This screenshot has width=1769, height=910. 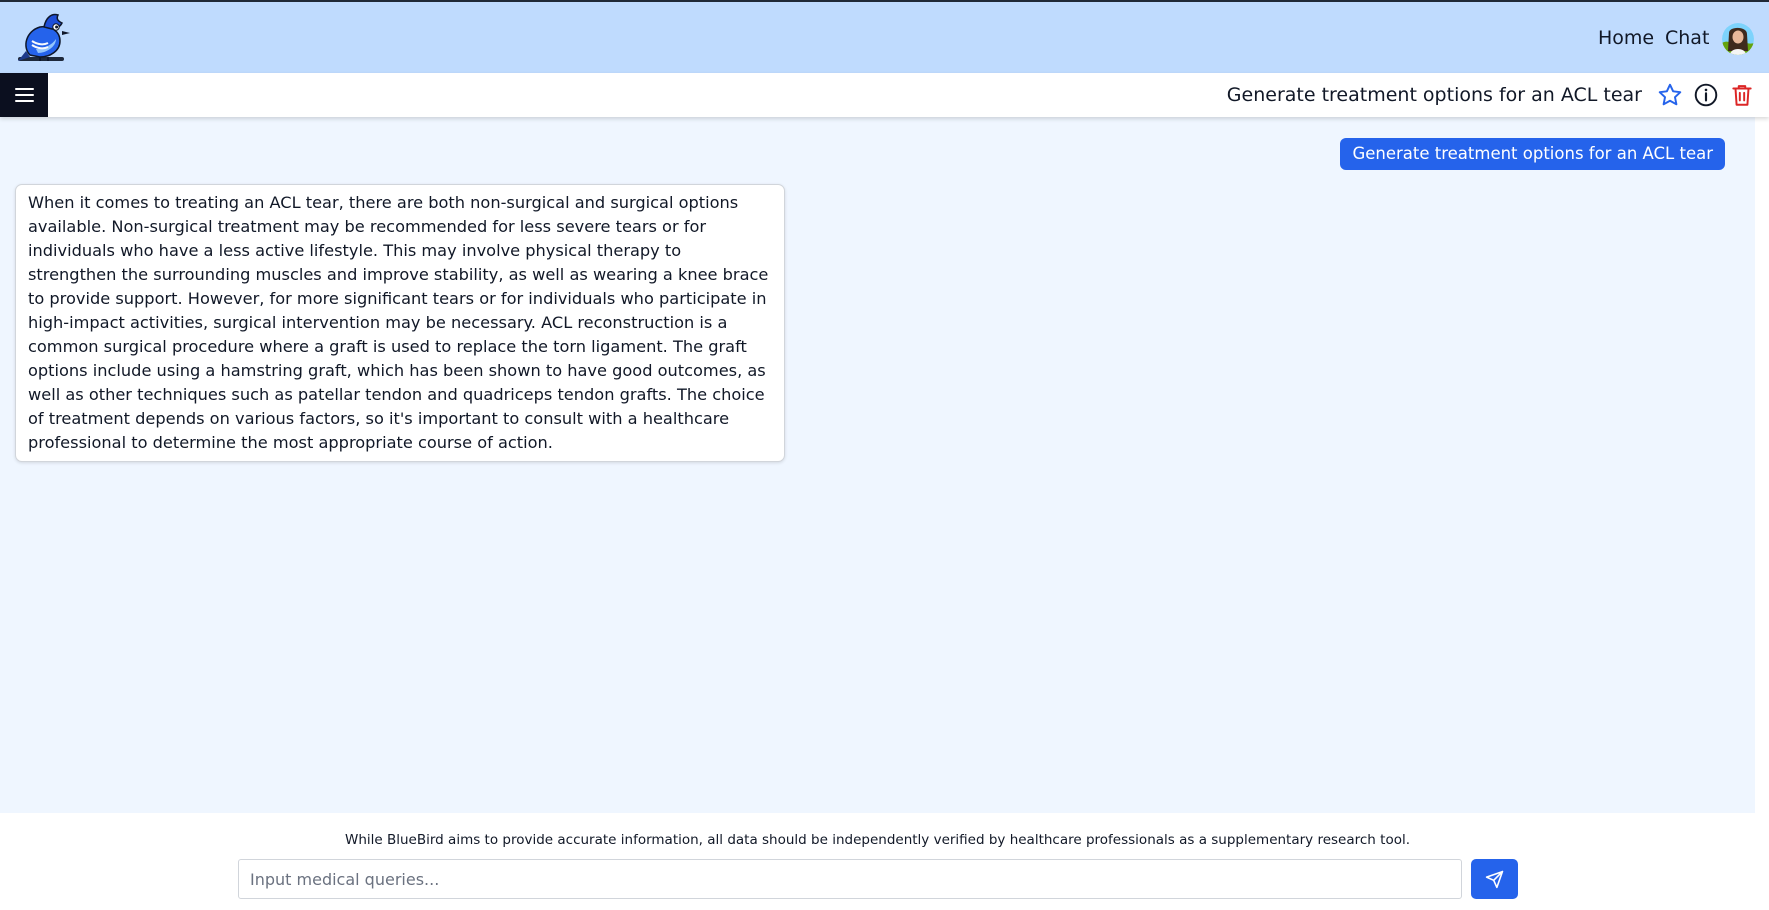 What do you see at coordinates (1738, 39) in the screenshot?
I see `user-avatar-icon` at bounding box center [1738, 39].